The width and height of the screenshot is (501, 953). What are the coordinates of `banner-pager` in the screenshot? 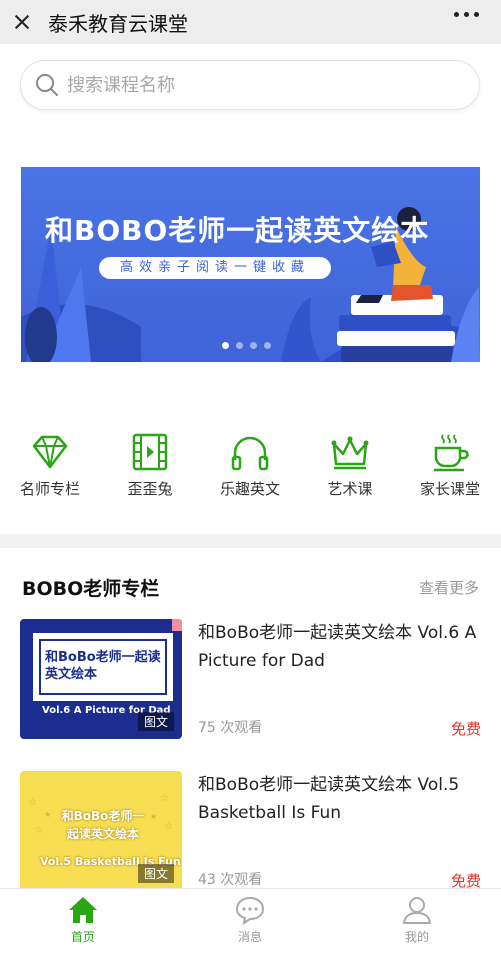 It's located at (246, 345).